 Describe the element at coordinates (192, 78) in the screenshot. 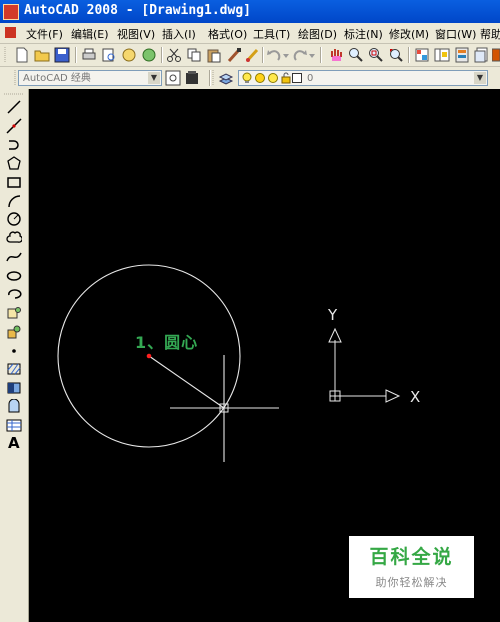

I see `my-workspace-icon` at that location.